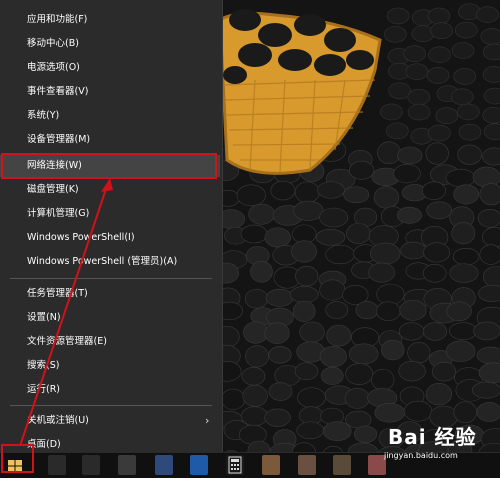 The height and width of the screenshot is (478, 500). I want to click on menu-item-apps-features: 应用和功能(F), so click(110, 20).